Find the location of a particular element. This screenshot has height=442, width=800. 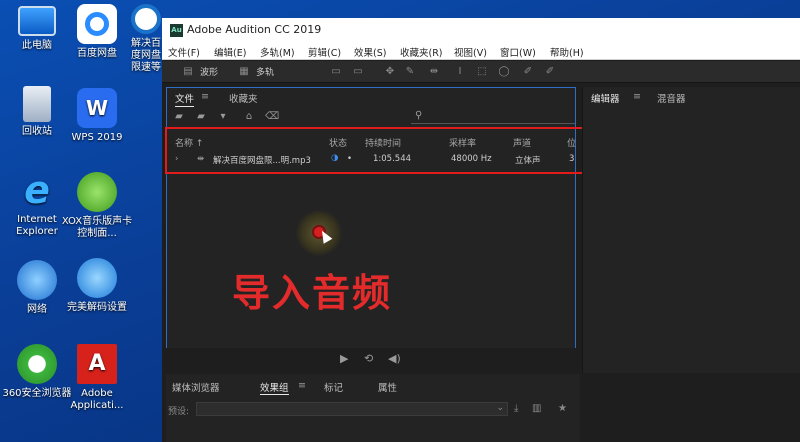

preset-label: 预设: is located at coordinates (179, 412).